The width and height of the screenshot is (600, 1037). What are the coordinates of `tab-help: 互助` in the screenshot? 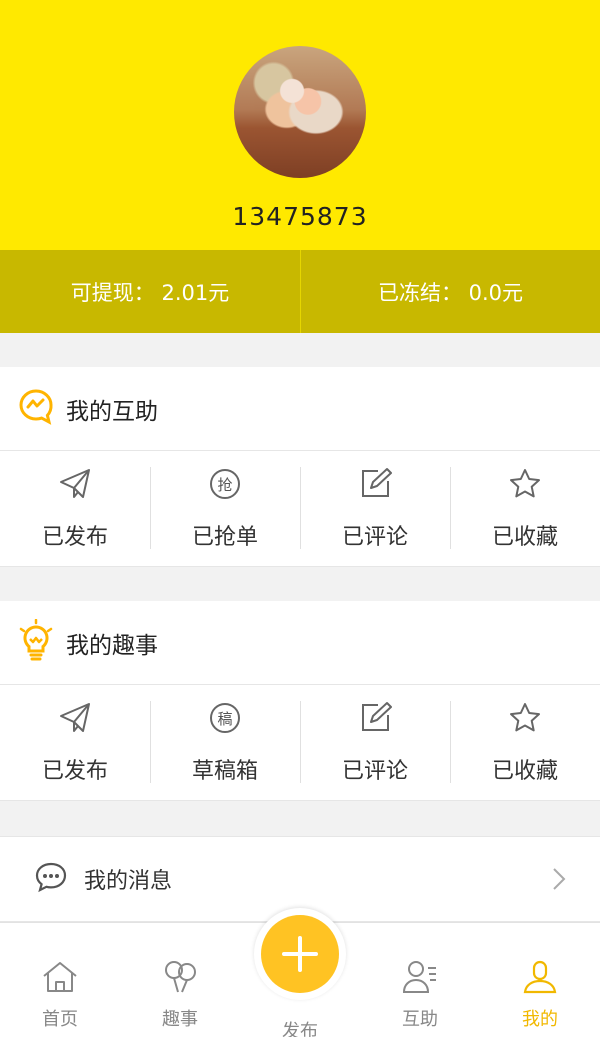 It's located at (420, 980).